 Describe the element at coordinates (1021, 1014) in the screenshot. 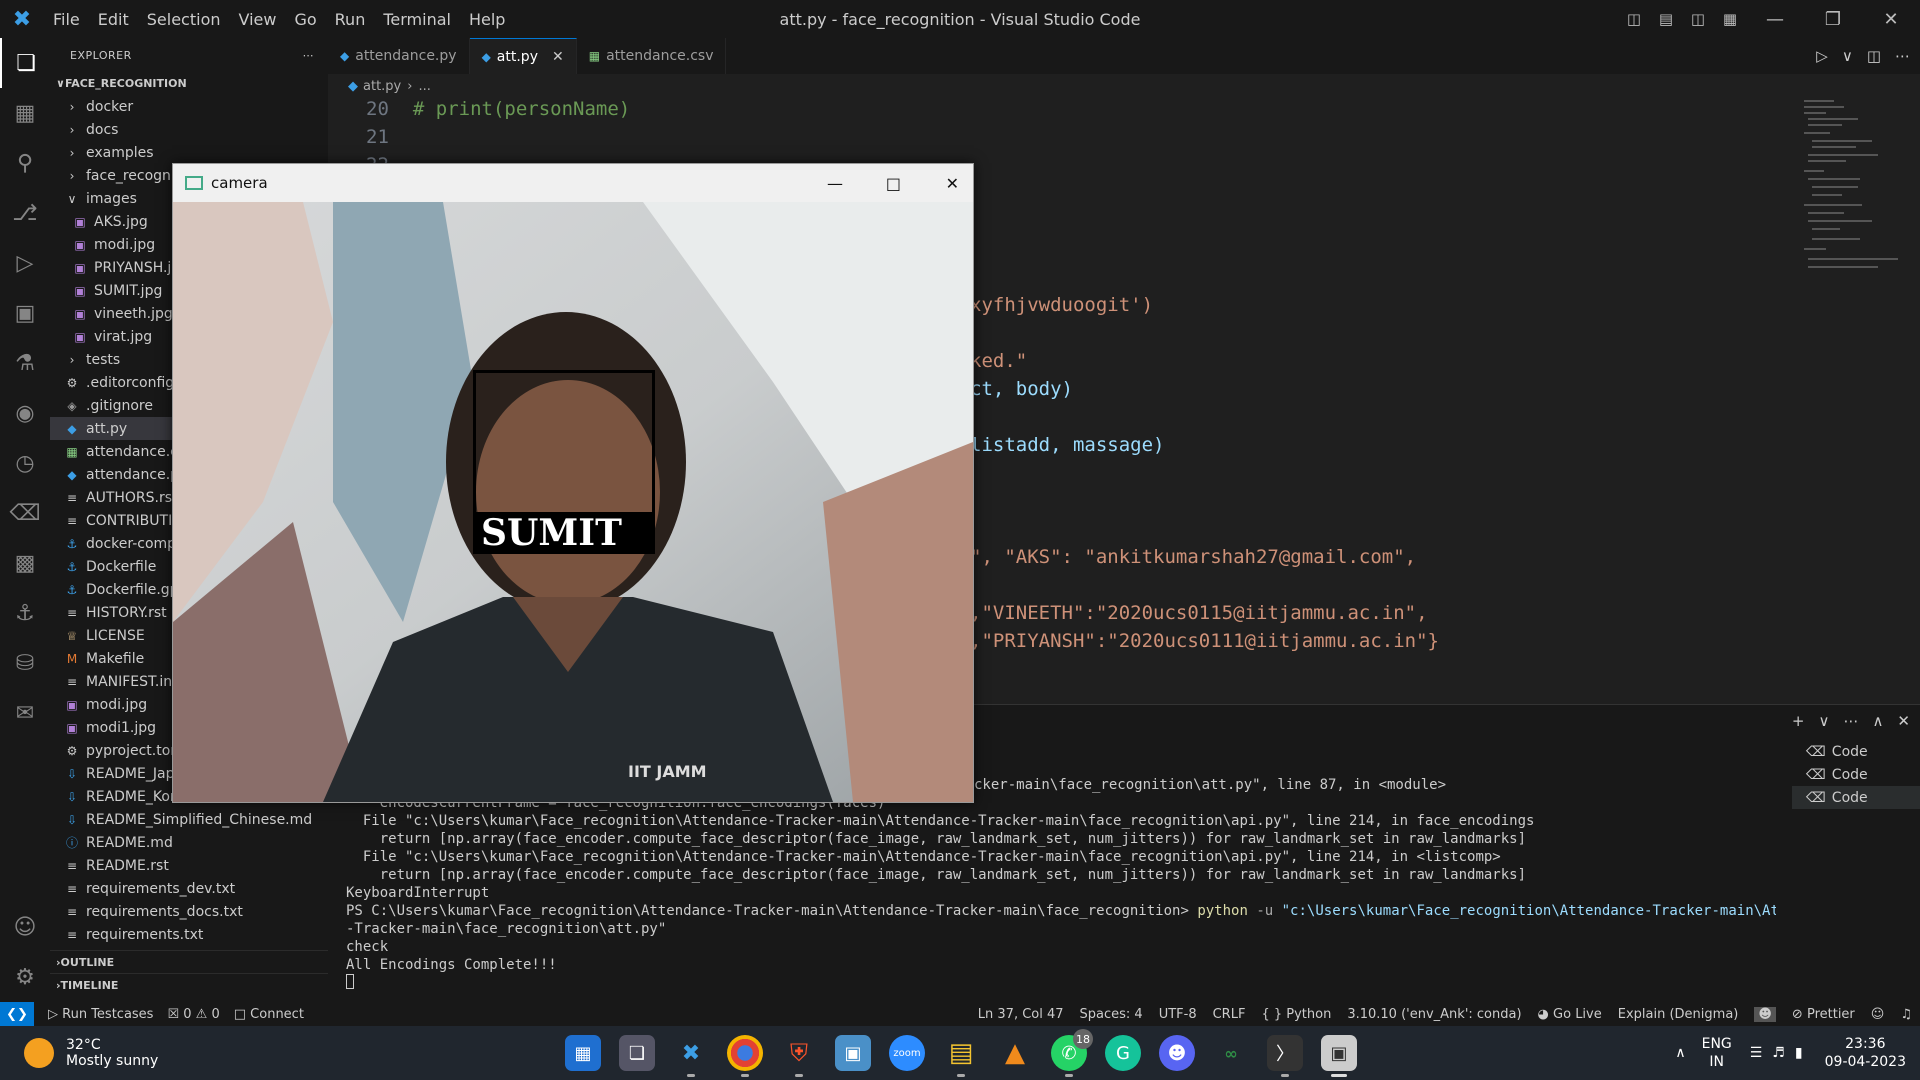

I see `cursor-position: Ln 37, Col 47` at that location.